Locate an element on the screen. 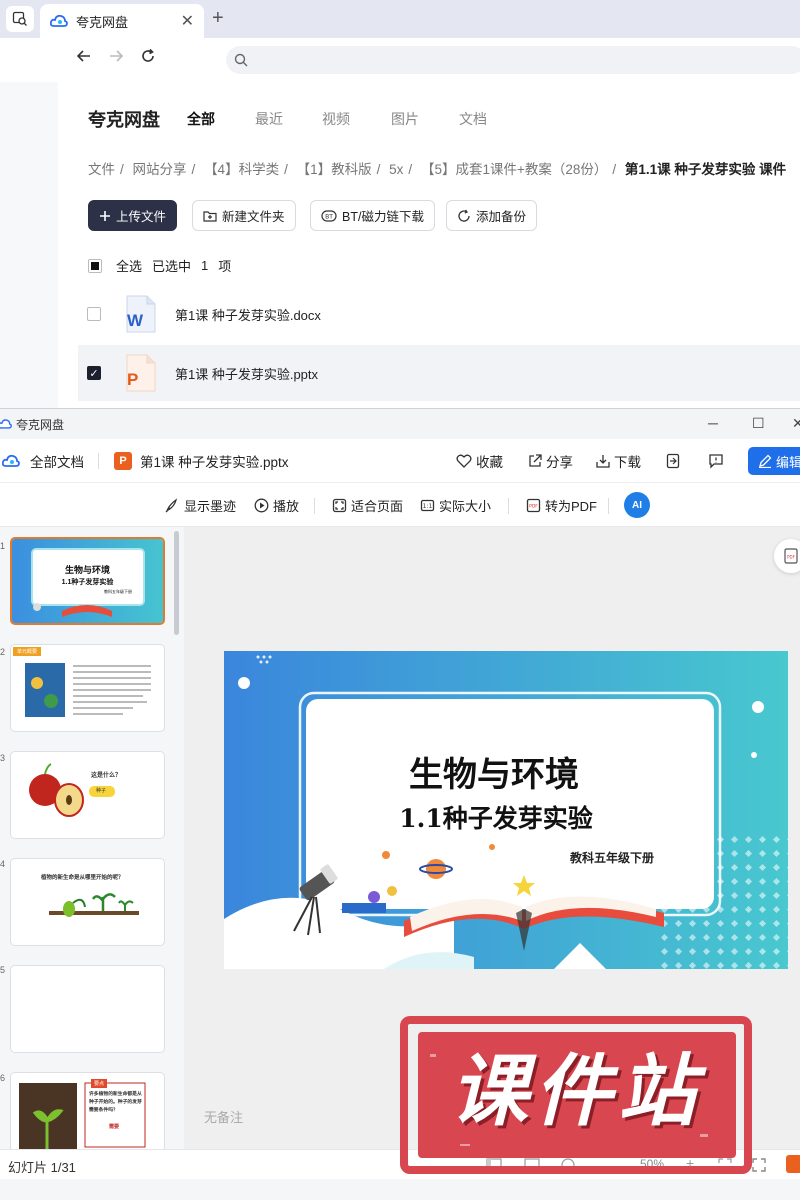 Image resolution: width=800 pixels, height=1200 pixels. file-name: 第1课 种子发芽实验.pptx is located at coordinates (246, 373).